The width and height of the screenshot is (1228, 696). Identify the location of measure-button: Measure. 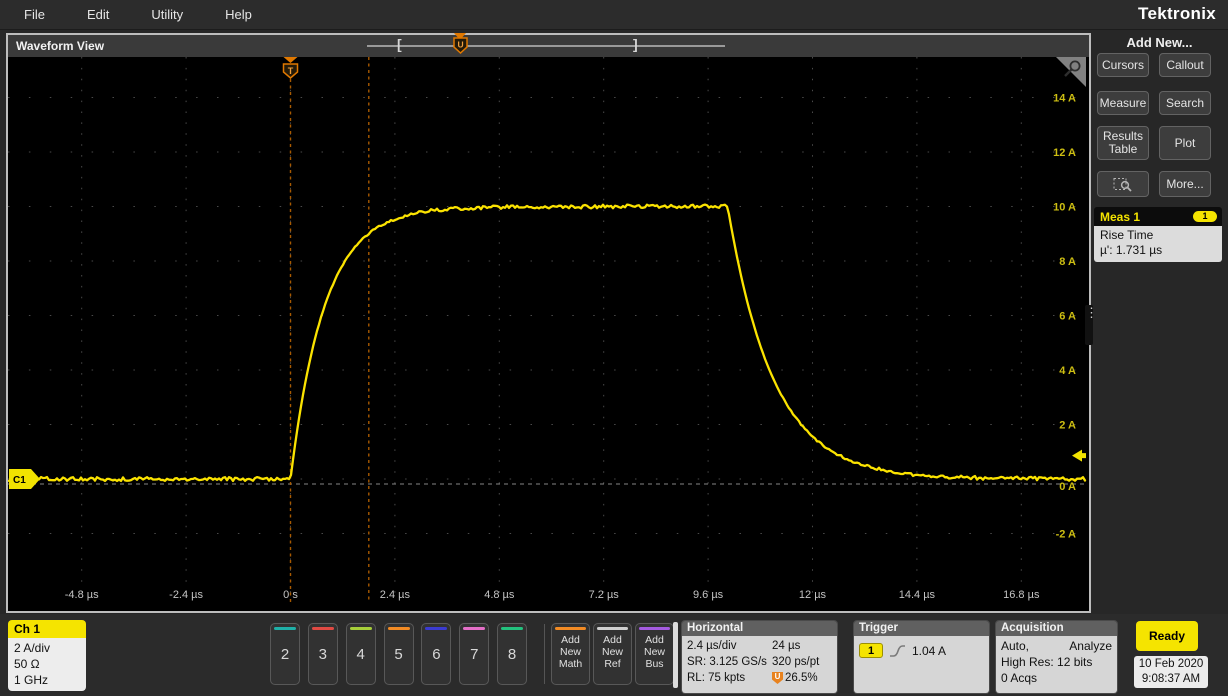
(1123, 103).